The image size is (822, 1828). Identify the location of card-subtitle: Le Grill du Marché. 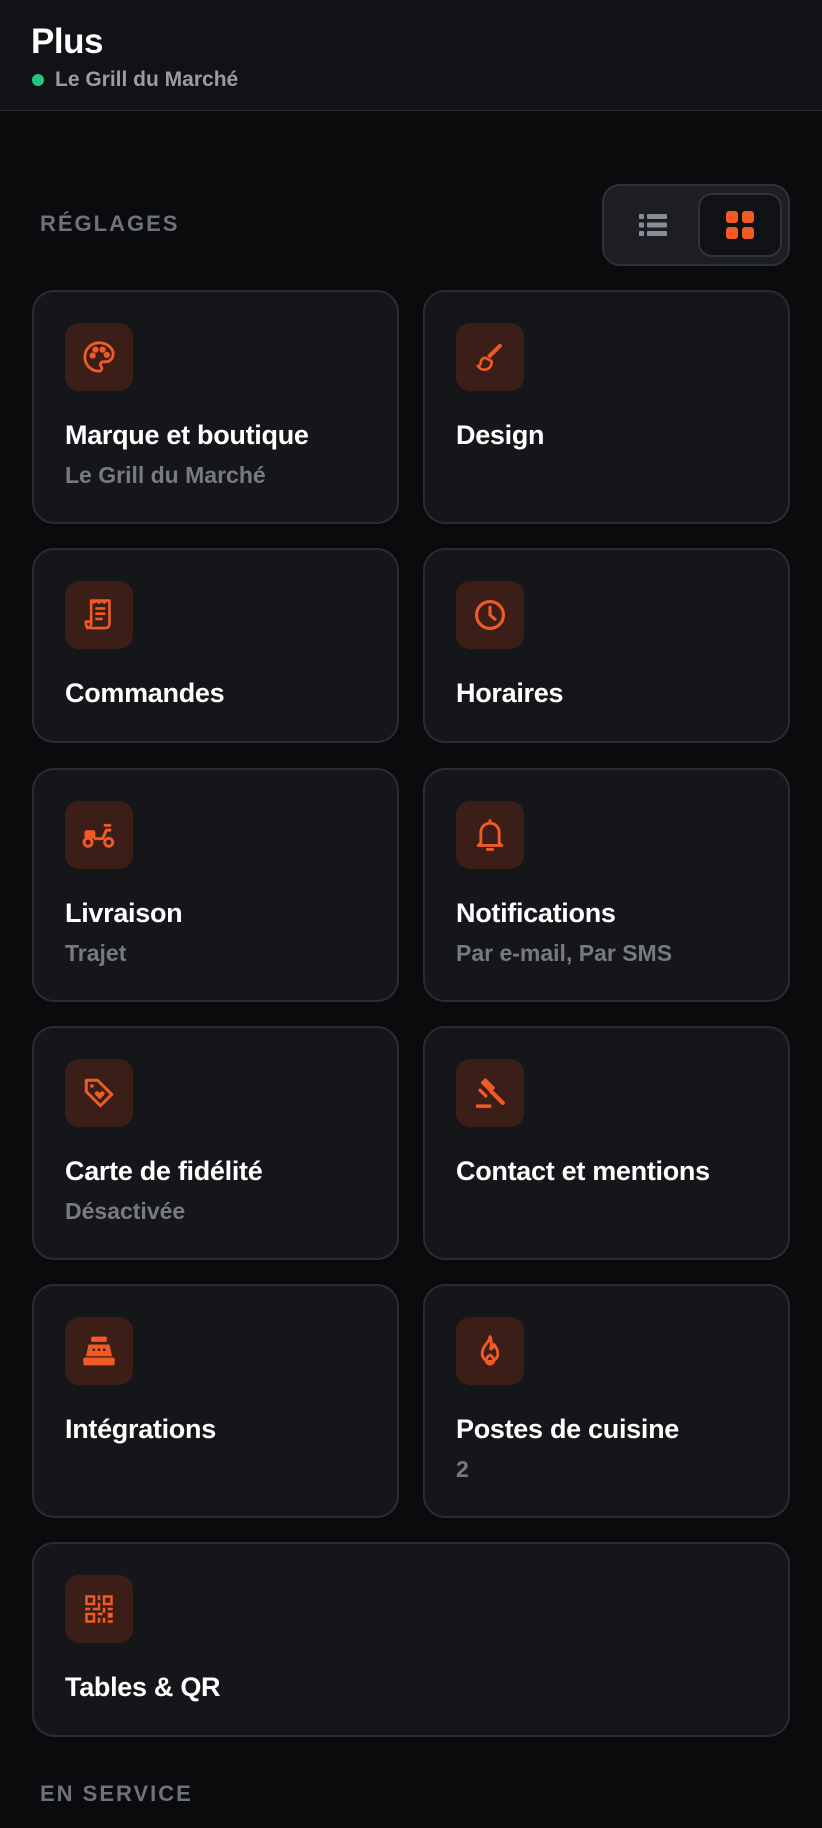
(165, 475).